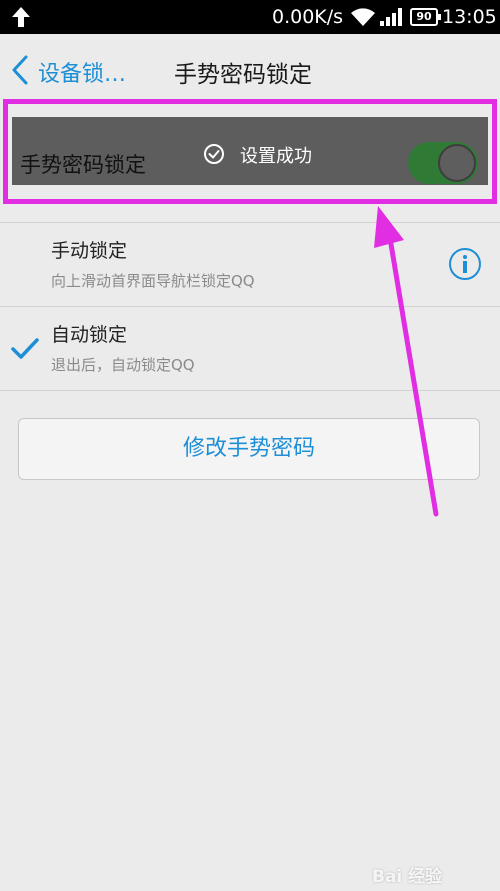 The width and height of the screenshot is (500, 891). Describe the element at coordinates (308, 17) in the screenshot. I see `network-speed: 0.00K/s` at that location.